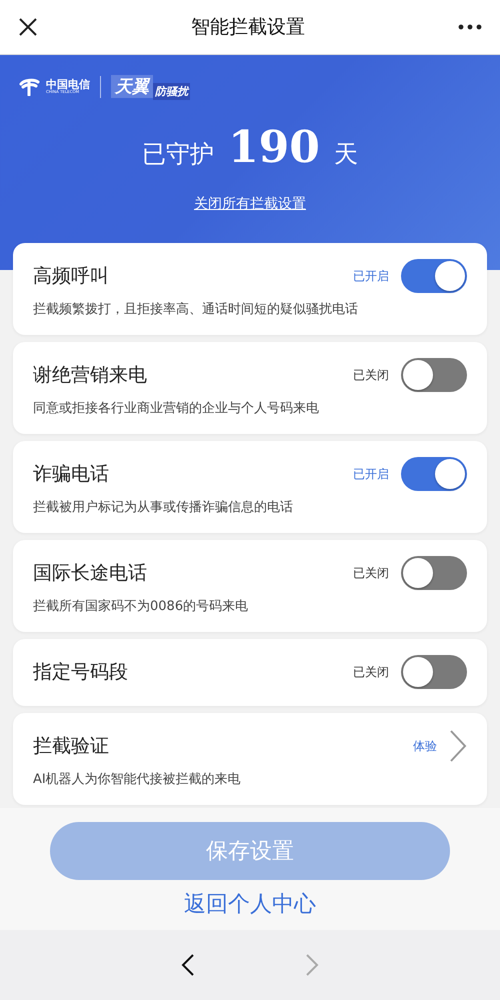 This screenshot has width=500, height=1000. Describe the element at coordinates (188, 965) in the screenshot. I see `back-icon` at that location.